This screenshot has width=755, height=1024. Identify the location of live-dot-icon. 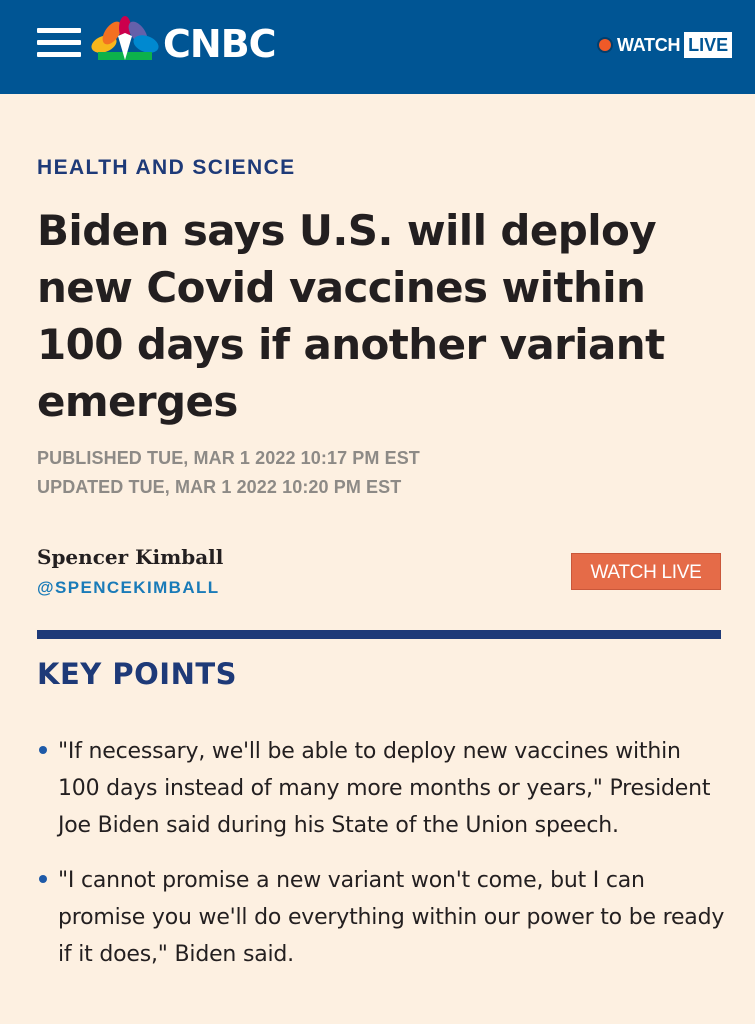
(605, 45).